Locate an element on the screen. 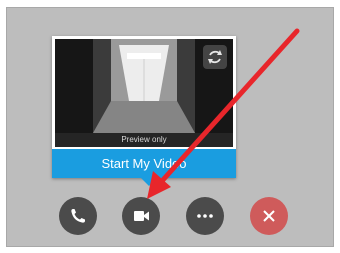  phone-icon is located at coordinates (78, 216).